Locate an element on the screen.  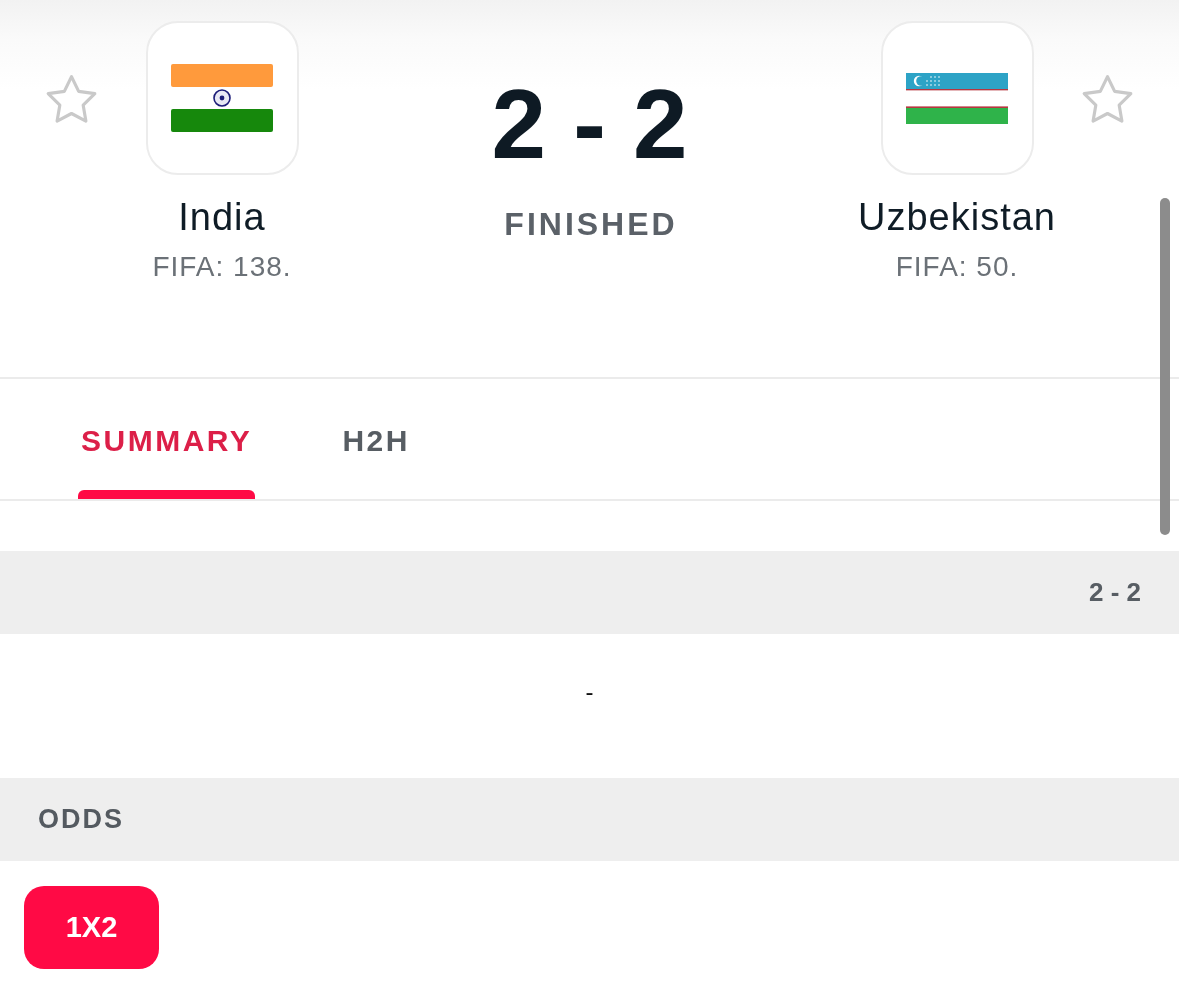
team-name: India is located at coordinates (222, 217).